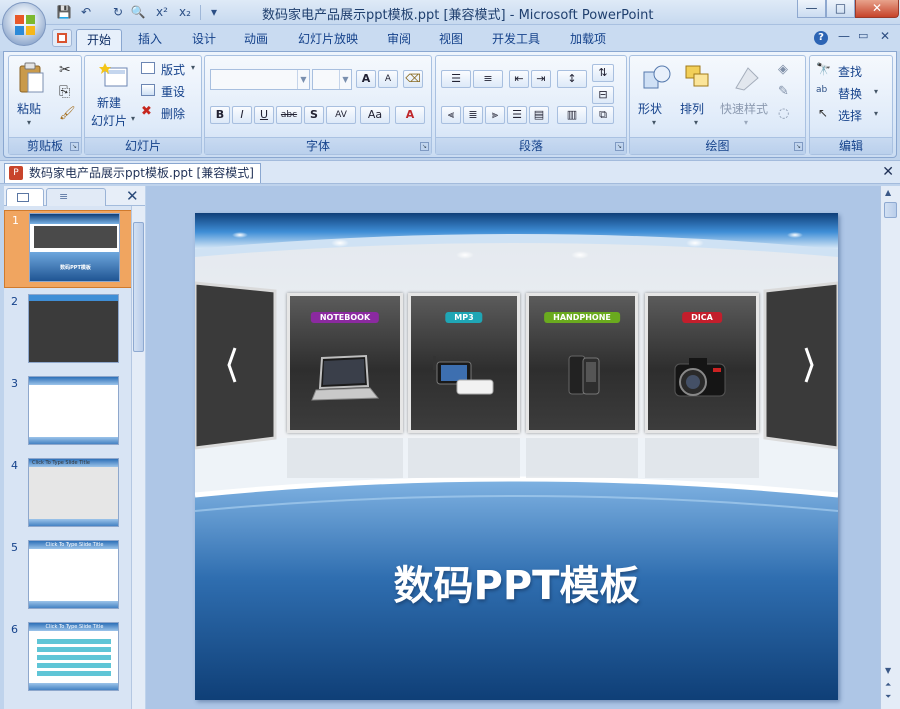  What do you see at coordinates (410, 115) in the screenshot?
I see `font-color-button: A` at bounding box center [410, 115].